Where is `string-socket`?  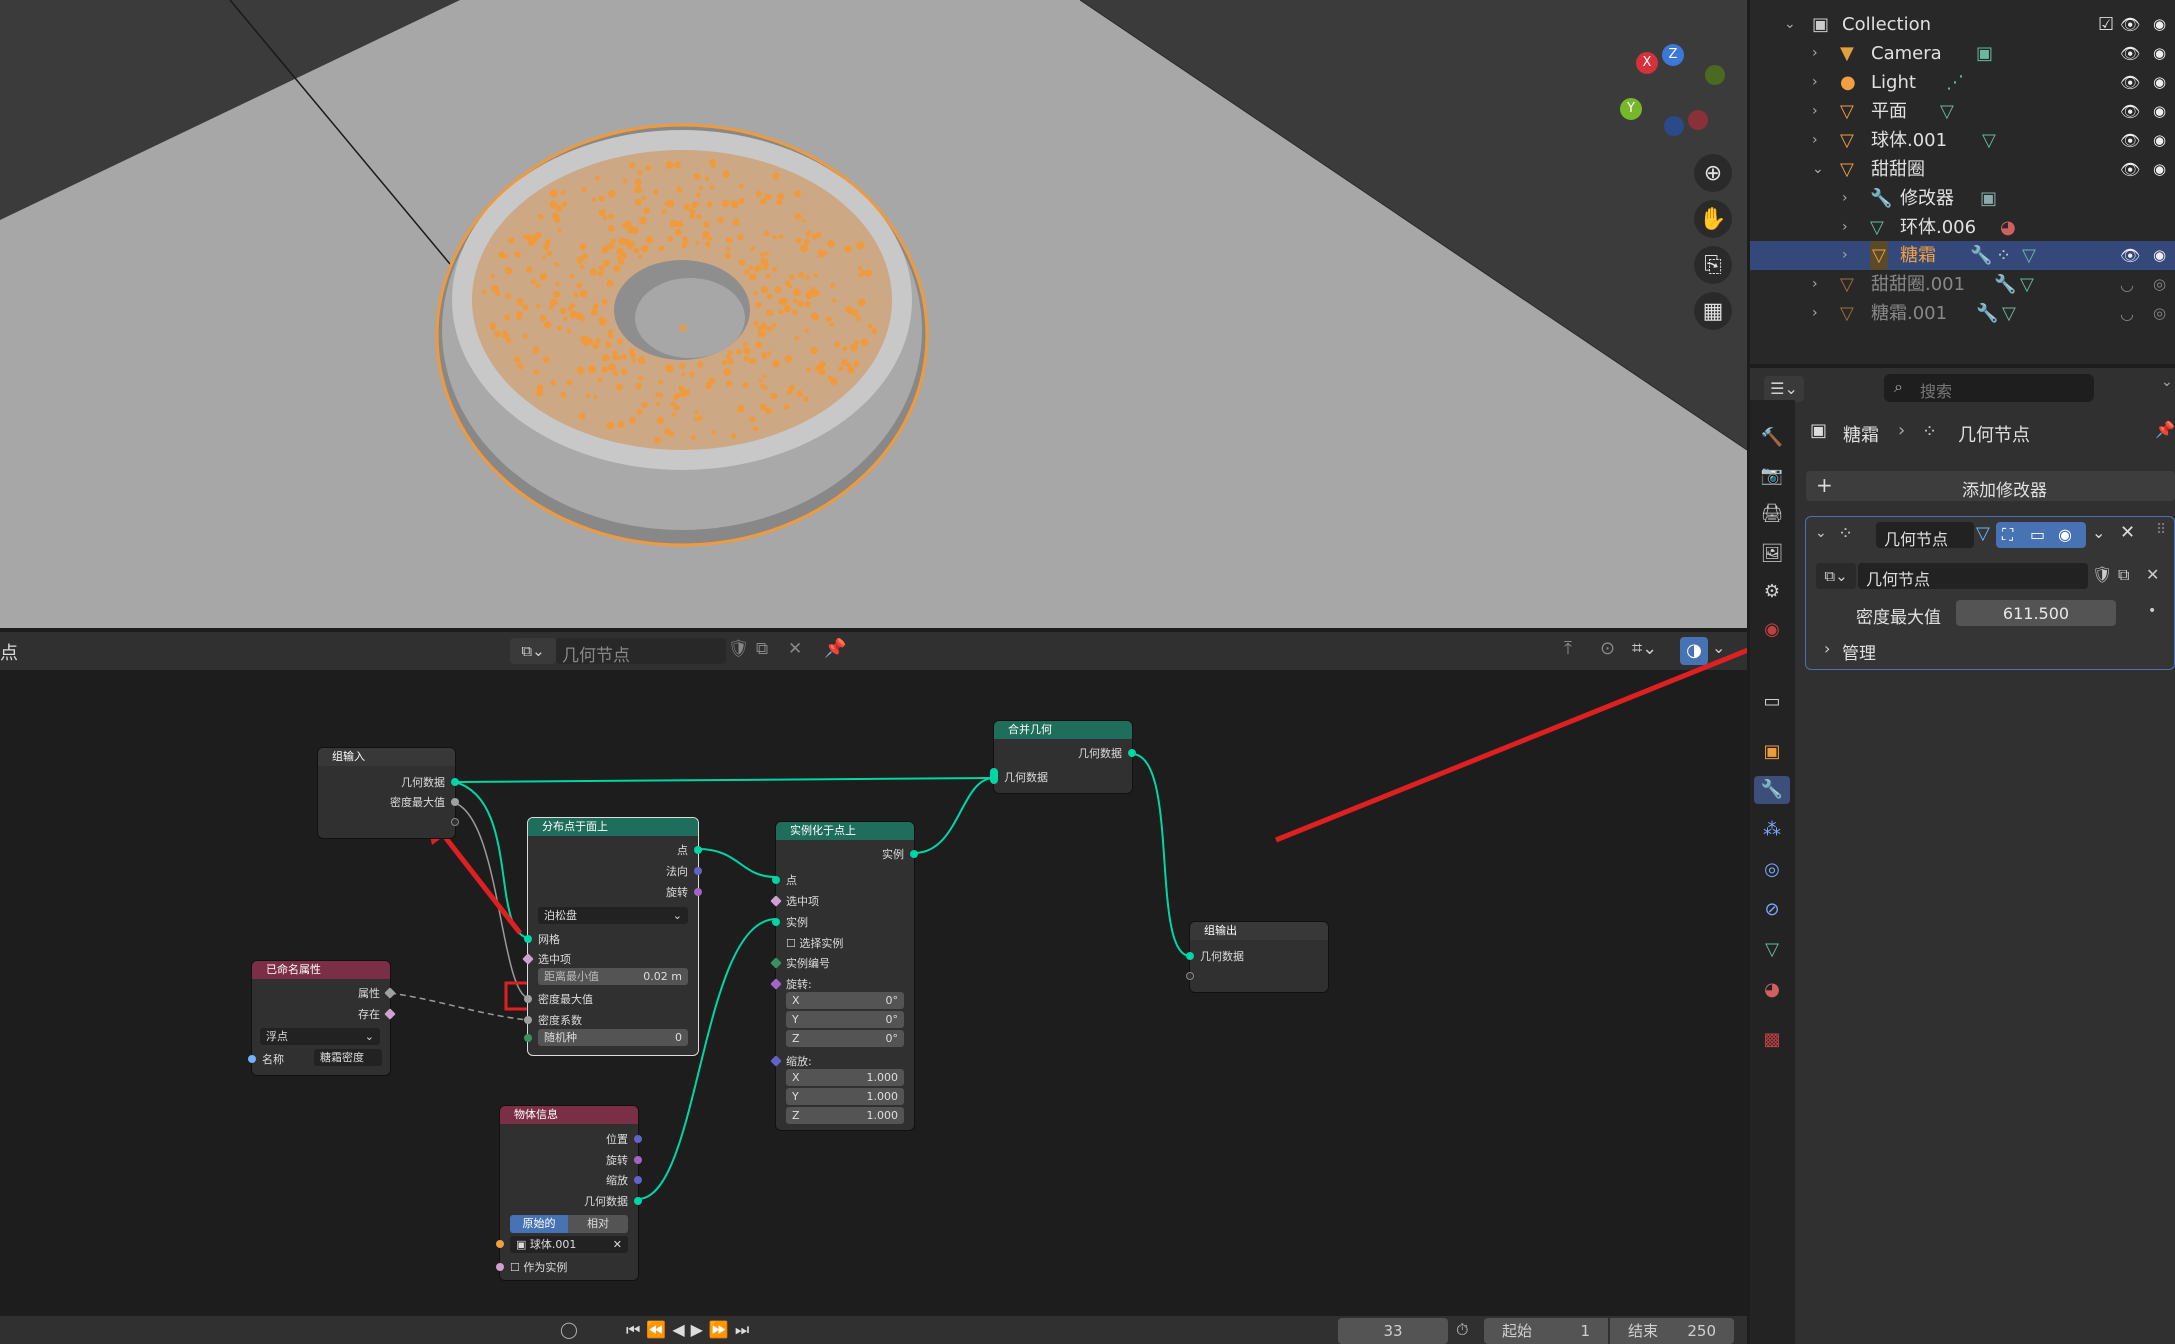 string-socket is located at coordinates (252, 1059).